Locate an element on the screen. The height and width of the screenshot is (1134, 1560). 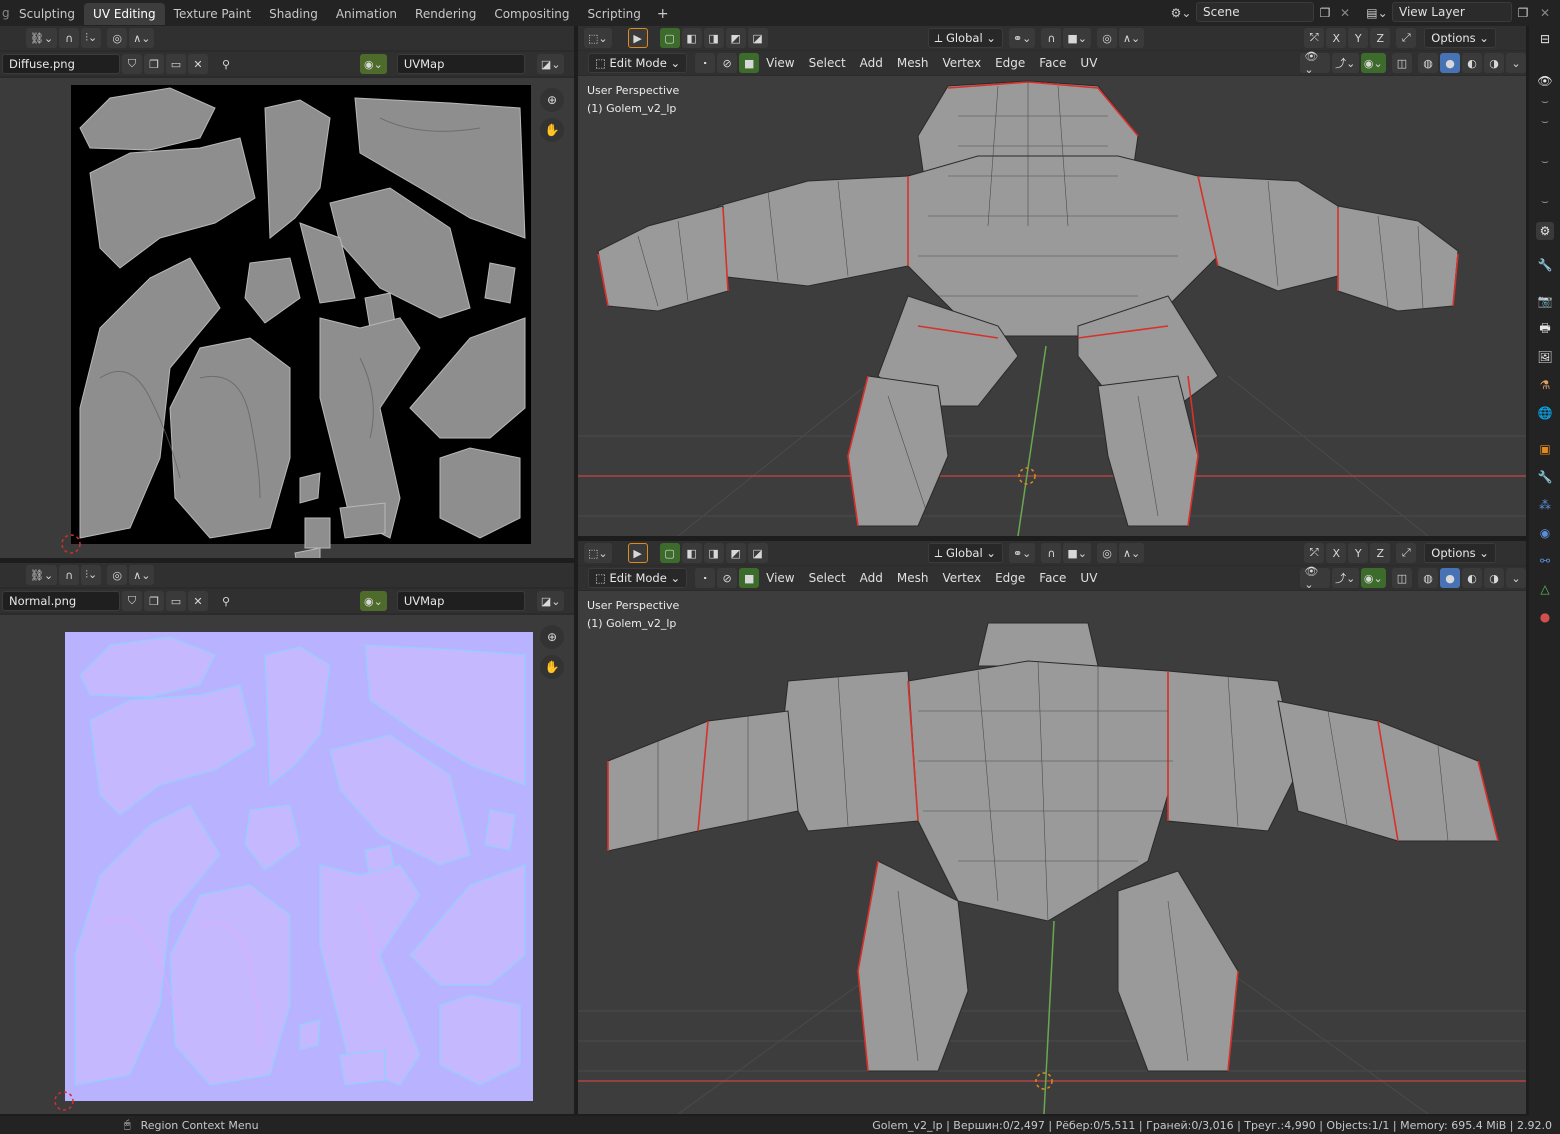
add-workspace-button: + is located at coordinates (663, 14).